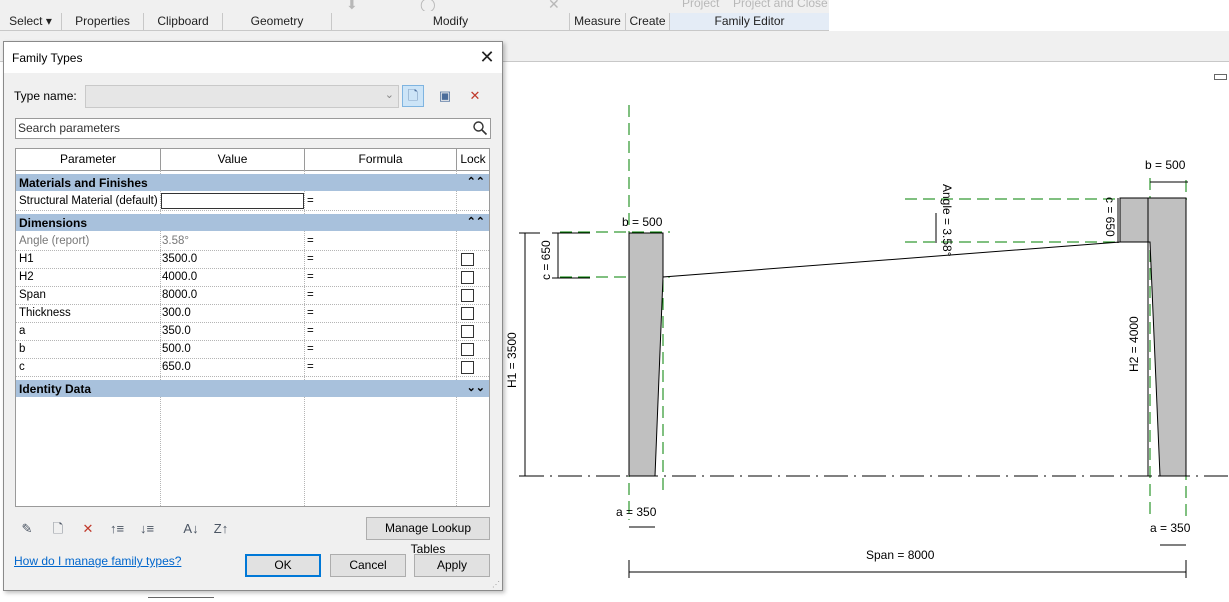  Describe the element at coordinates (476, 387) in the screenshot. I see `expand-icon: ⌄⌄` at that location.